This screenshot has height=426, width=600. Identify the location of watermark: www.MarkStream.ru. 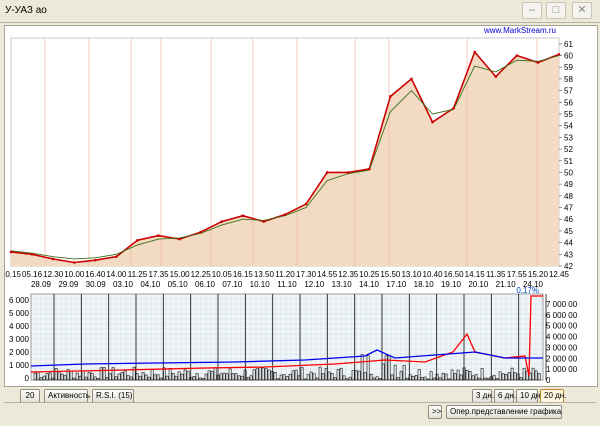
(519, 30).